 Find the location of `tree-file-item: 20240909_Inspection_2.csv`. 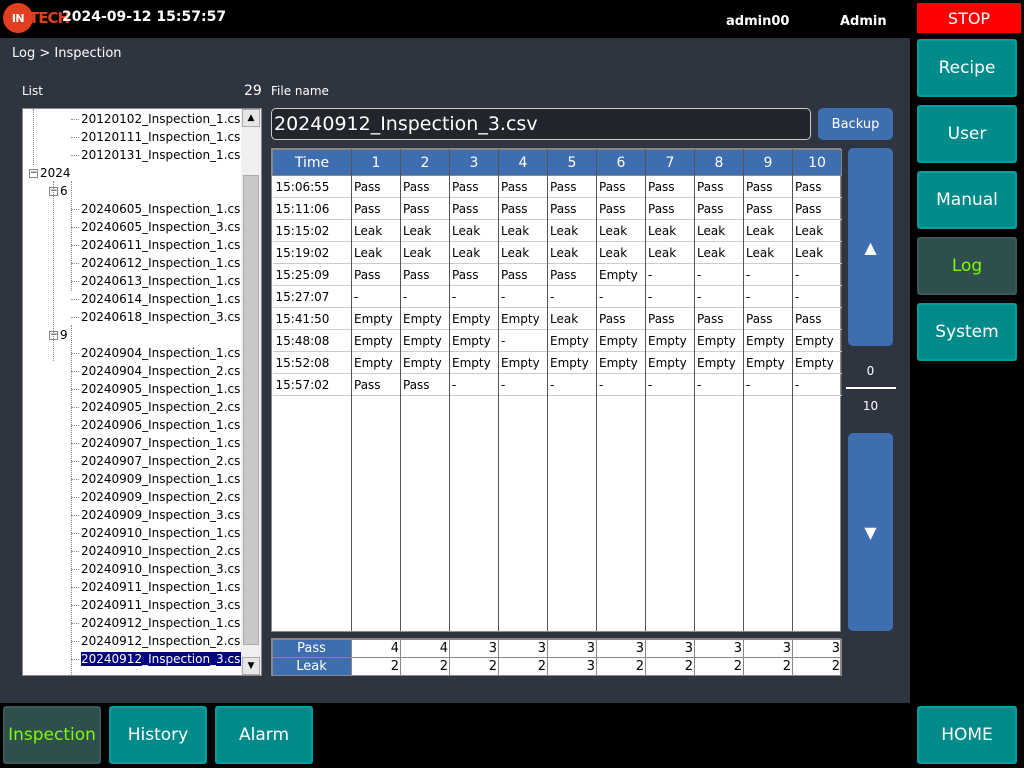

tree-file-item: 20240909_Inspection_2.csv is located at coordinates (156, 497).